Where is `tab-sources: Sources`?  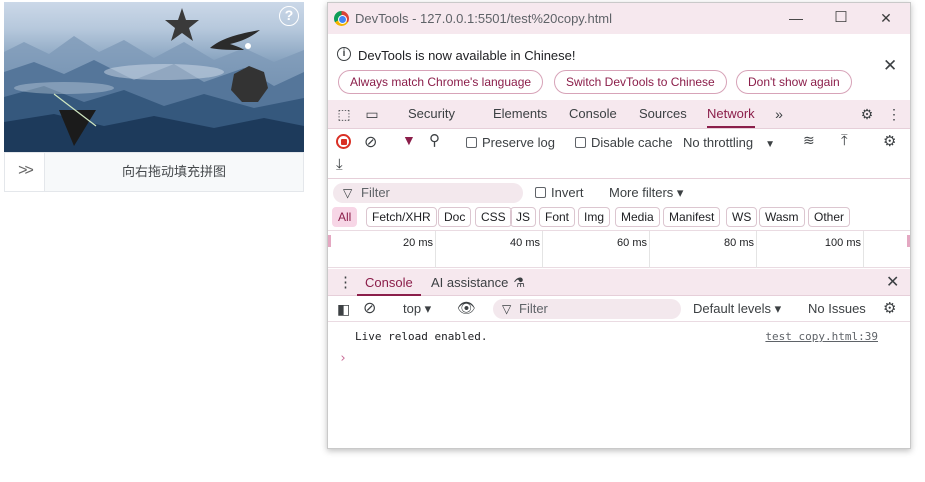
tab-sources: Sources is located at coordinates (663, 114).